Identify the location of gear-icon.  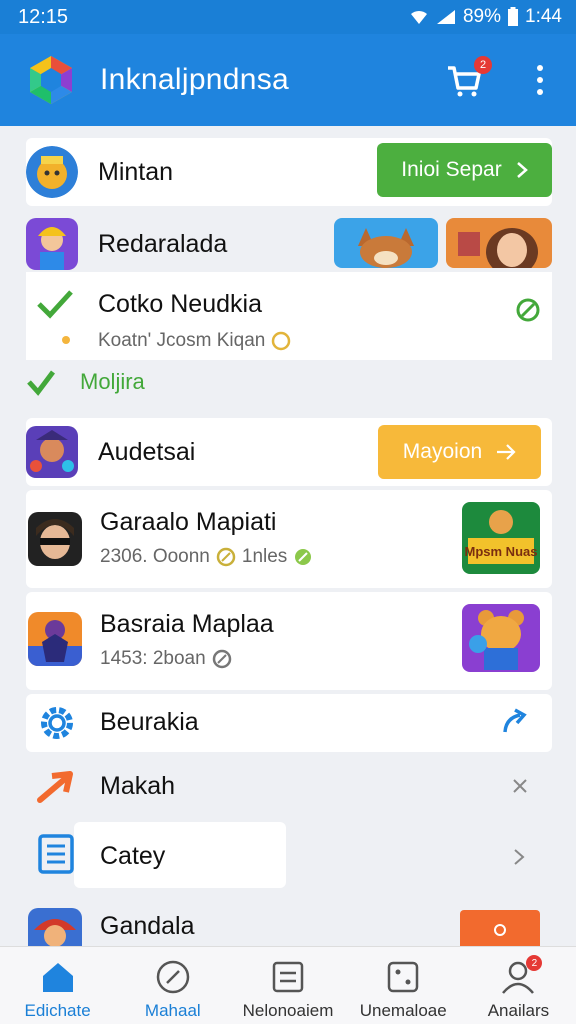
(57, 723).